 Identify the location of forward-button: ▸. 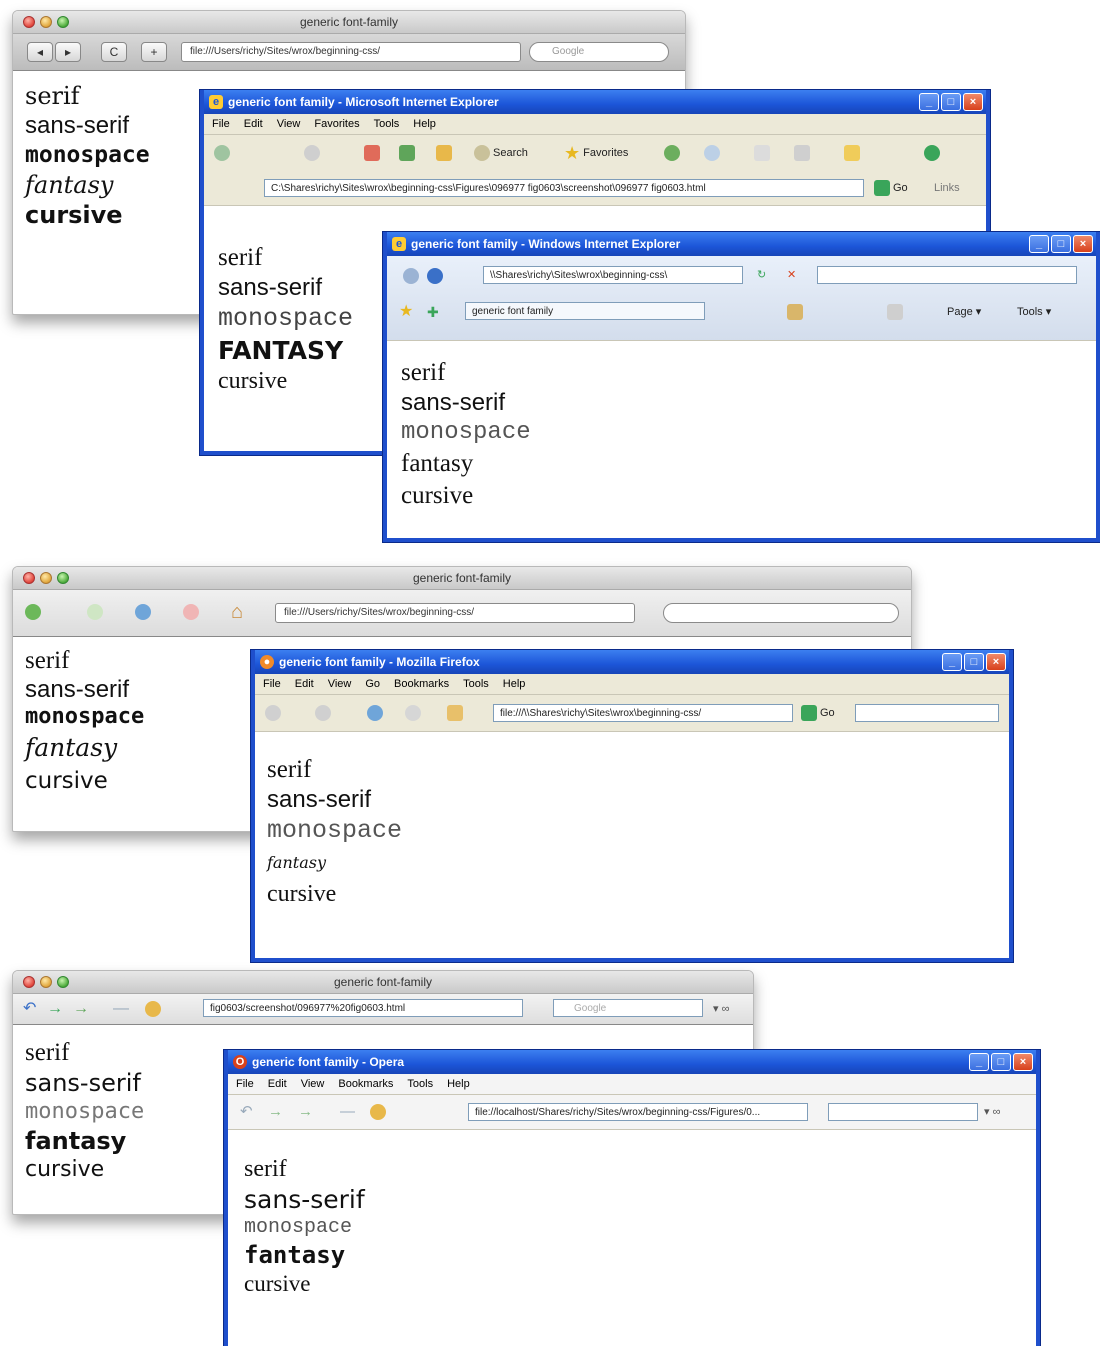
(68, 52).